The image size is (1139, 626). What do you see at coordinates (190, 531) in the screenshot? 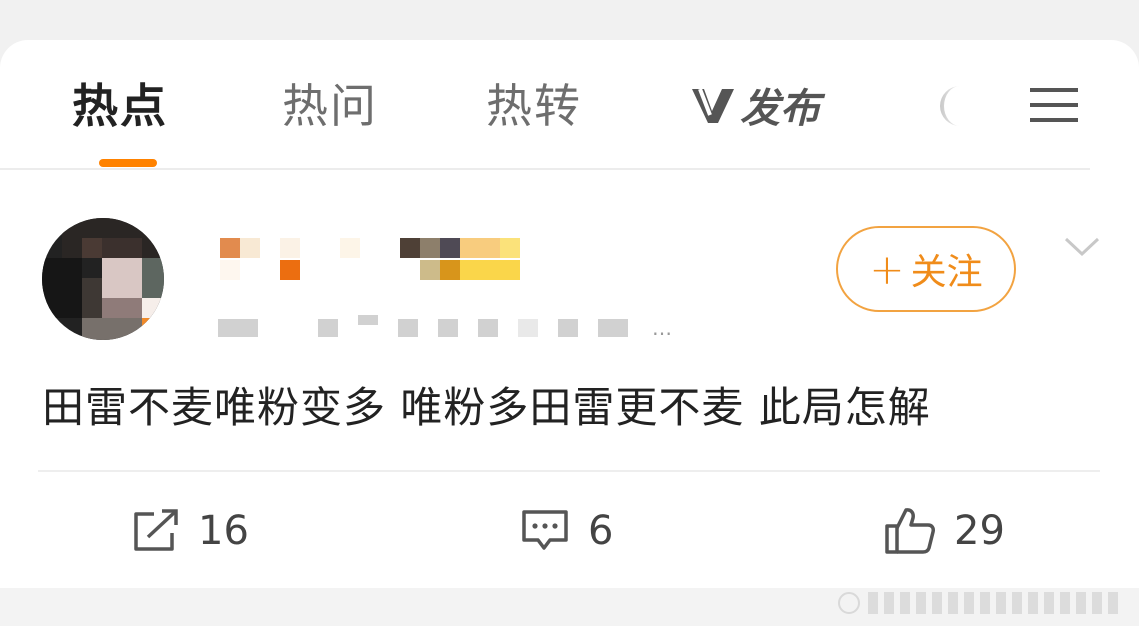
I see `repost-button: 16` at bounding box center [190, 531].